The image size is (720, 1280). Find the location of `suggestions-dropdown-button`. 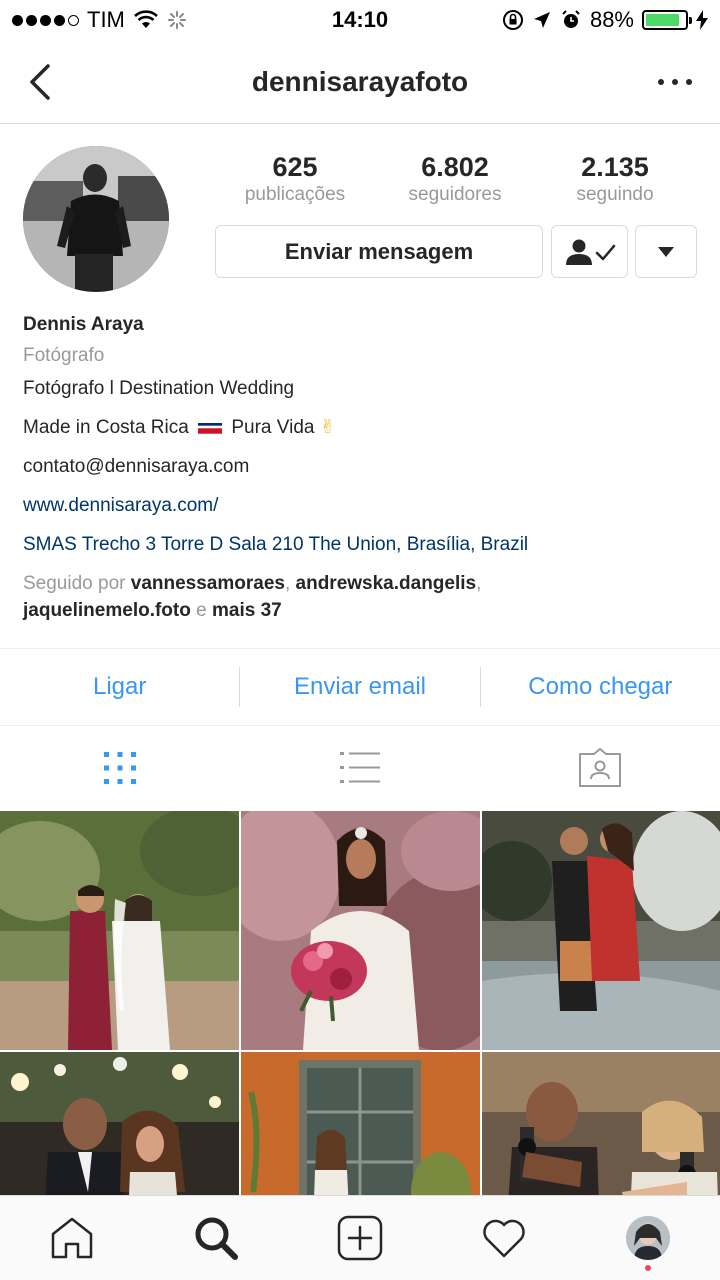

suggestions-dropdown-button is located at coordinates (666, 251).